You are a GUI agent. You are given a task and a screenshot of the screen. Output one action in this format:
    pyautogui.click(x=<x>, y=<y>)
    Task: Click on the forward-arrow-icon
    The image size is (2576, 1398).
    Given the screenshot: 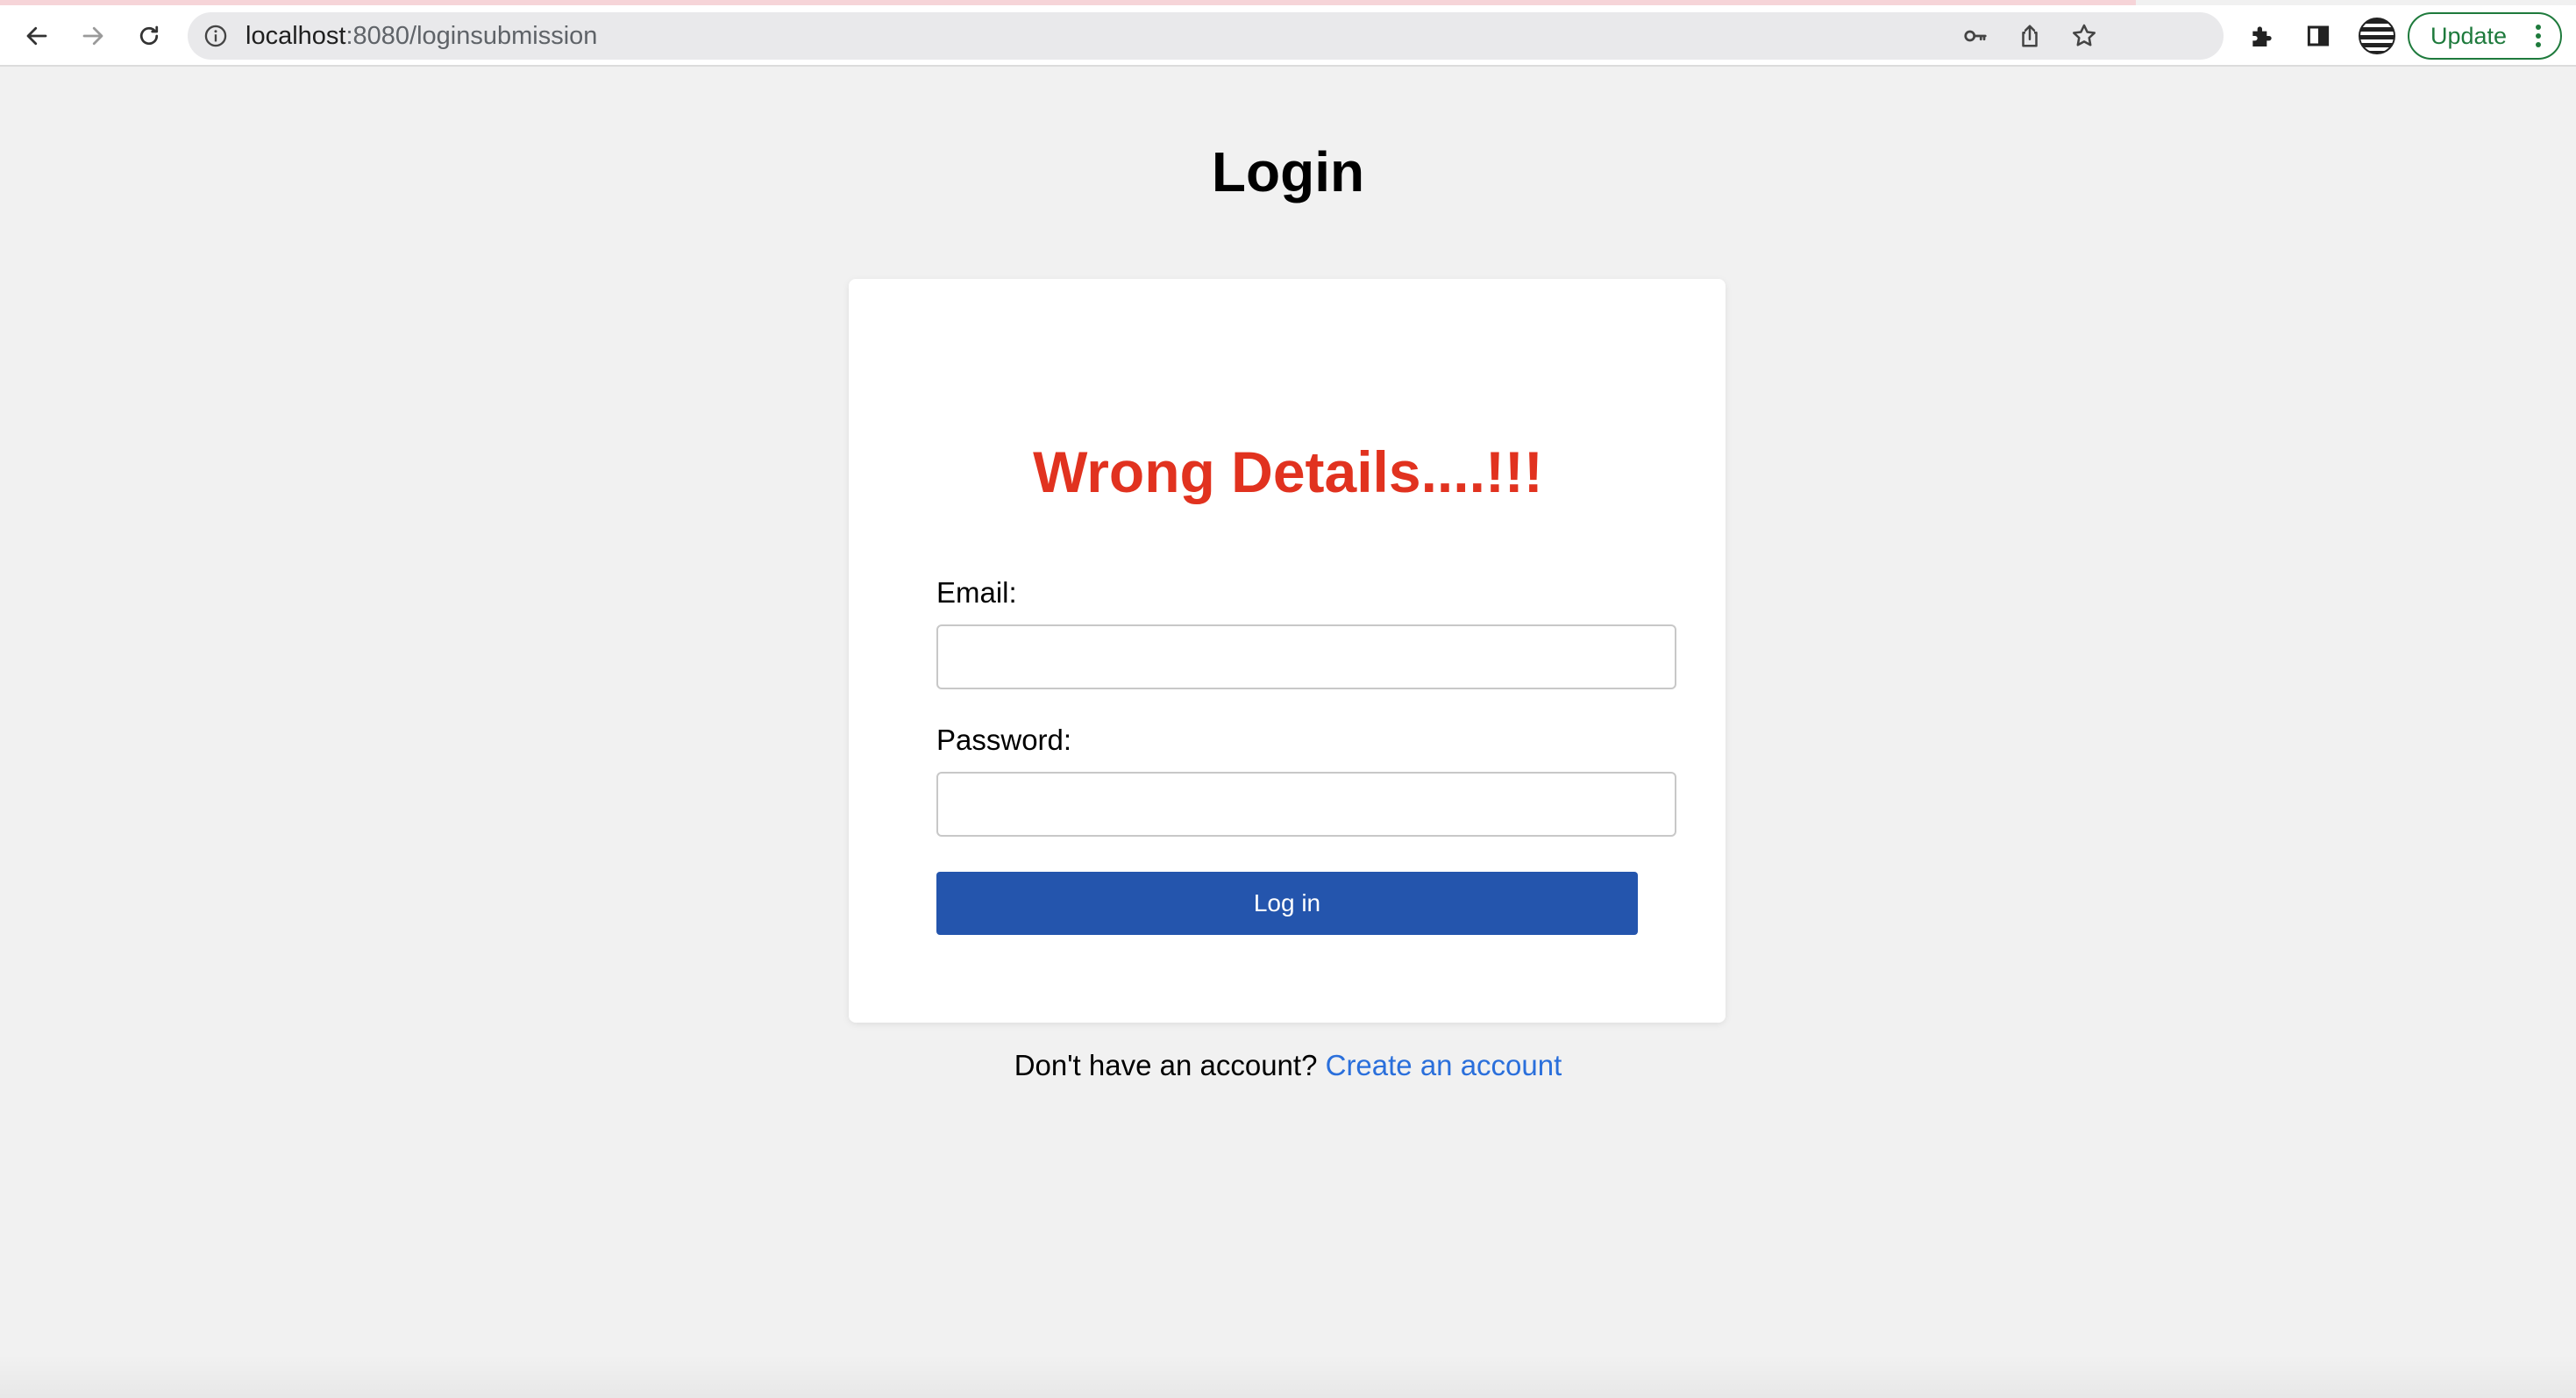 What is the action you would take?
    pyautogui.click(x=92, y=36)
    